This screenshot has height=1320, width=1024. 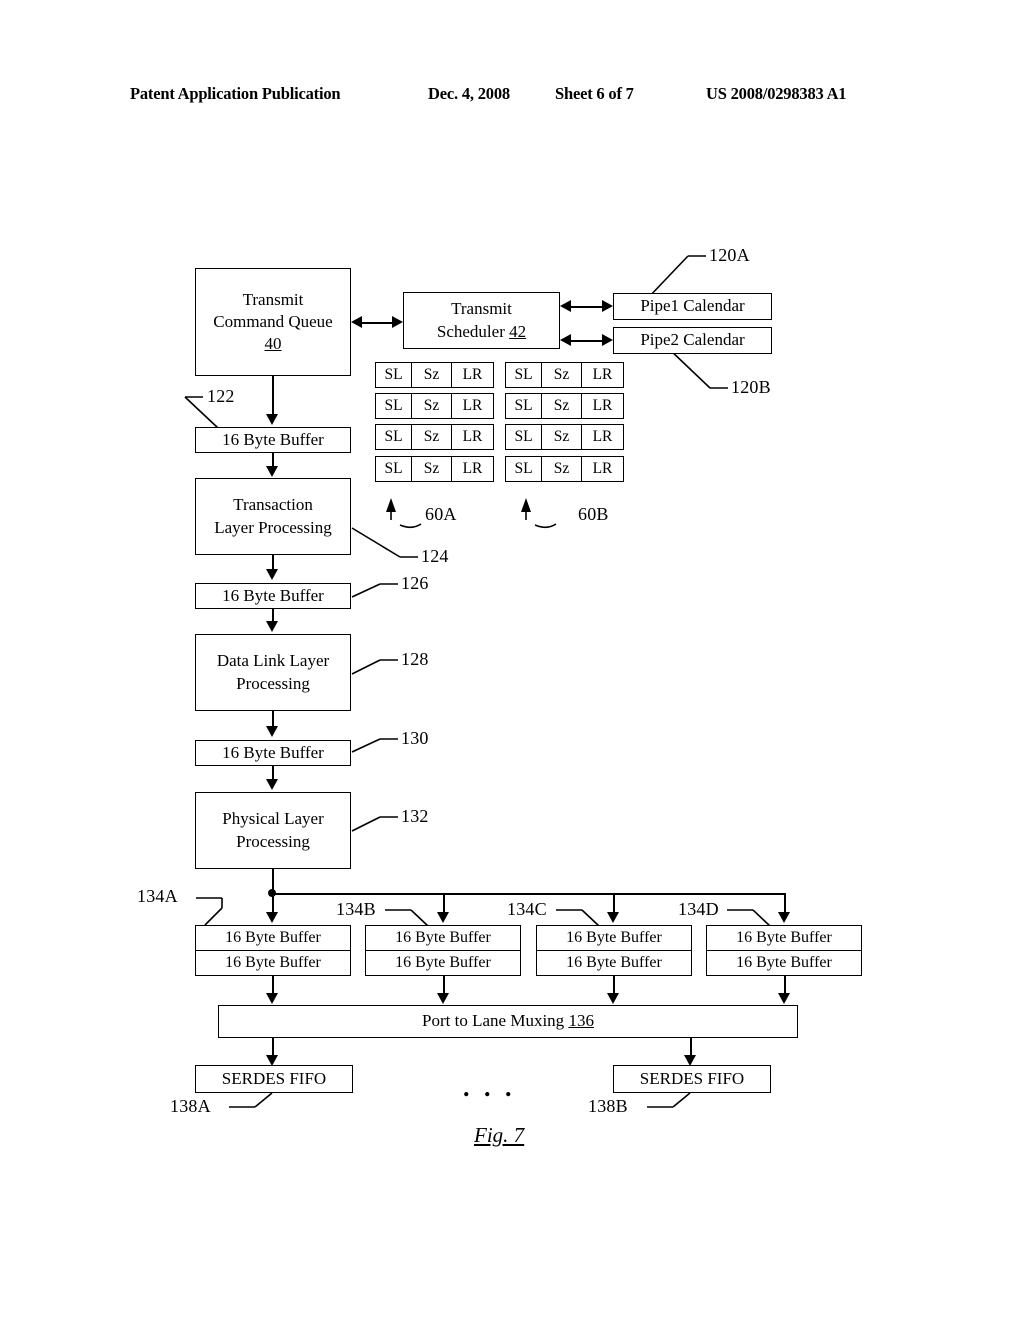 I want to click on transmit-scheduler-line1: Transmit, so click(x=481, y=309).